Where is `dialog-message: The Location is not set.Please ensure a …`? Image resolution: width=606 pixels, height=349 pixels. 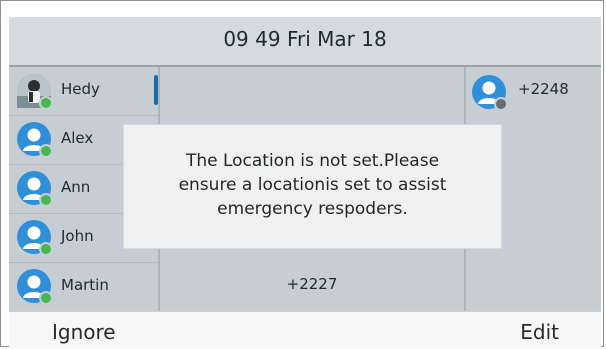
dialog-message: The Location is not set.Please ensure a … is located at coordinates (312, 185).